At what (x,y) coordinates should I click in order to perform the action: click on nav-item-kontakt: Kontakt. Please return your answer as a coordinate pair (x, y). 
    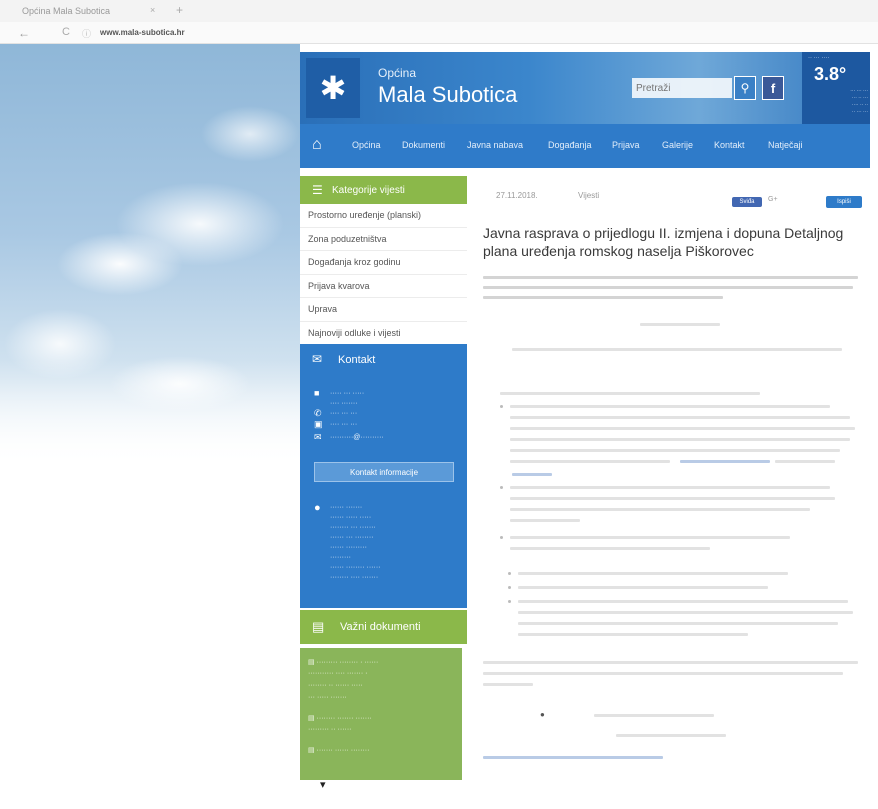
    Looking at the image, I should click on (729, 145).